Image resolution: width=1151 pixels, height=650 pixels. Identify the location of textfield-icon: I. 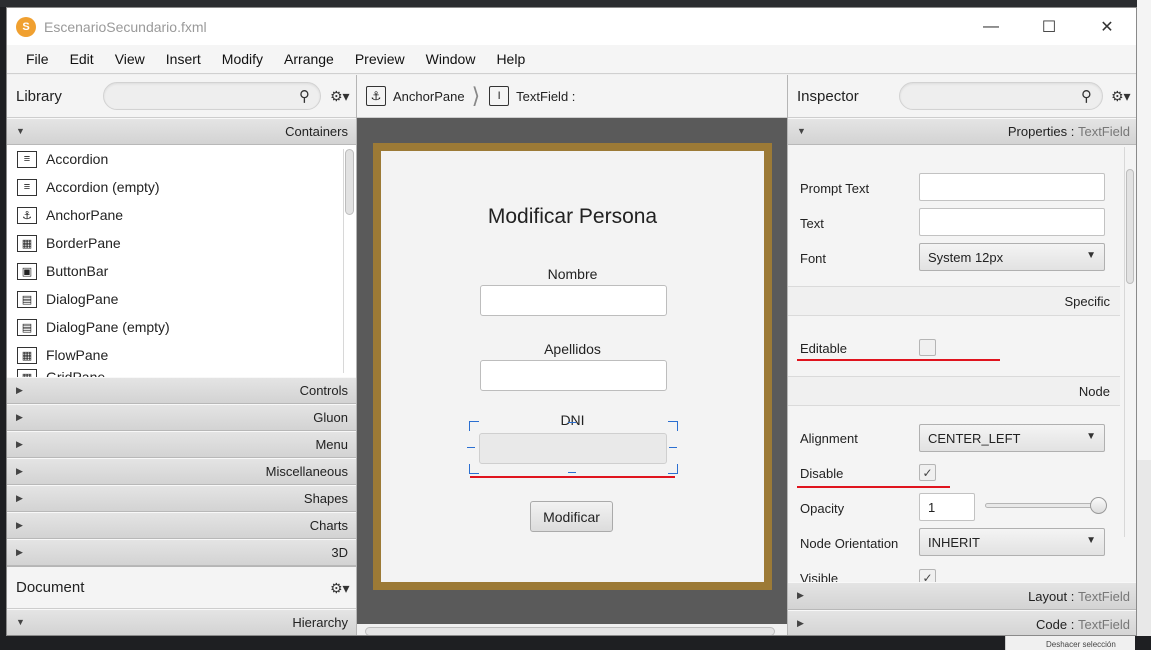
(499, 96).